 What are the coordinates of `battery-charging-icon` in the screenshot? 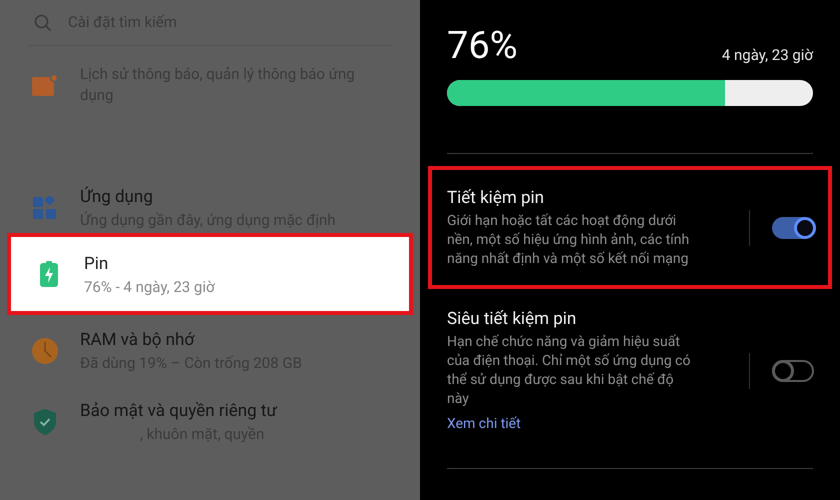 It's located at (49, 274).